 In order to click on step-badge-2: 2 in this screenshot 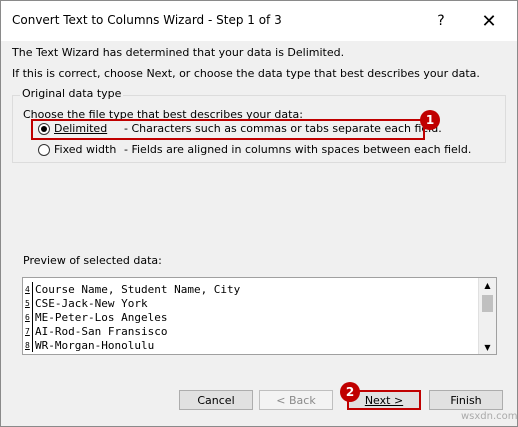, I will do `click(350, 392)`.